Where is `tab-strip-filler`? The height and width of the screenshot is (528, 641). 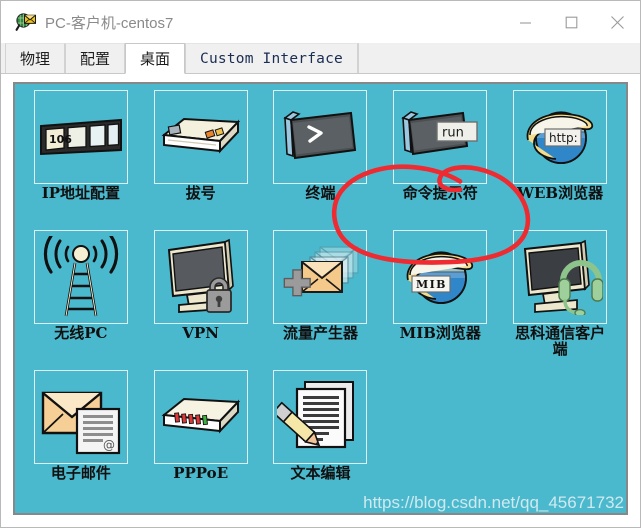
tab-strip-filler is located at coordinates (498, 58).